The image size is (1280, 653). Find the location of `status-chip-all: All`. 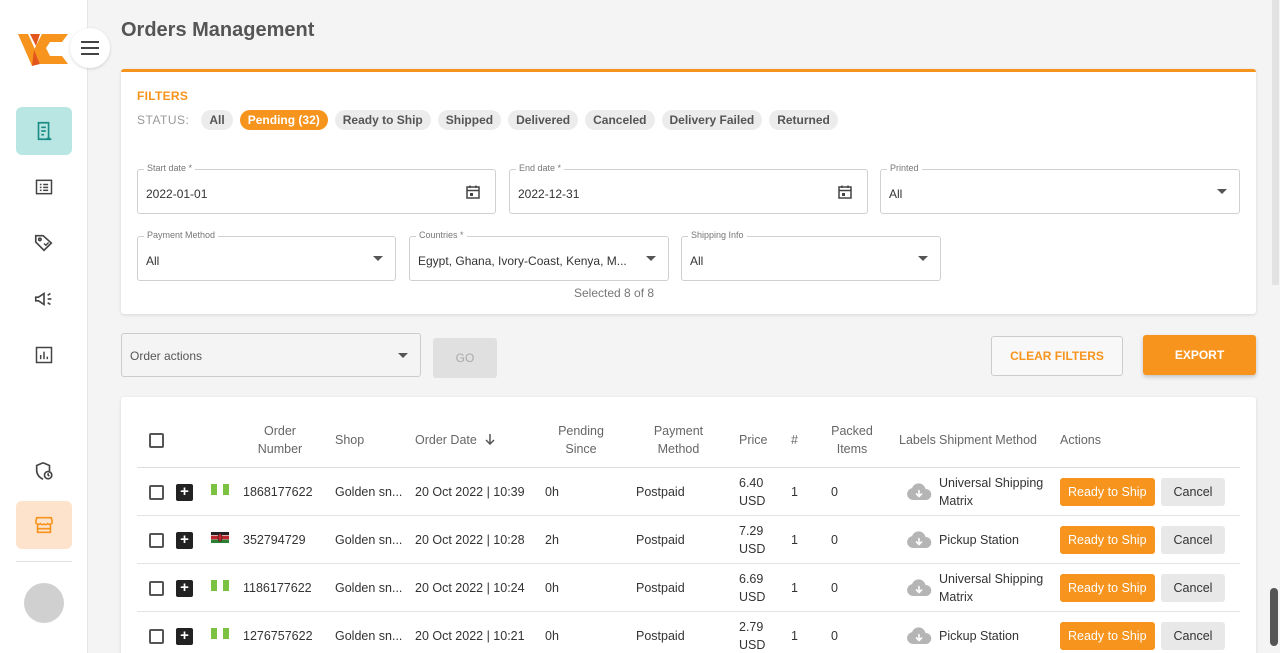

status-chip-all: All is located at coordinates (217, 120).